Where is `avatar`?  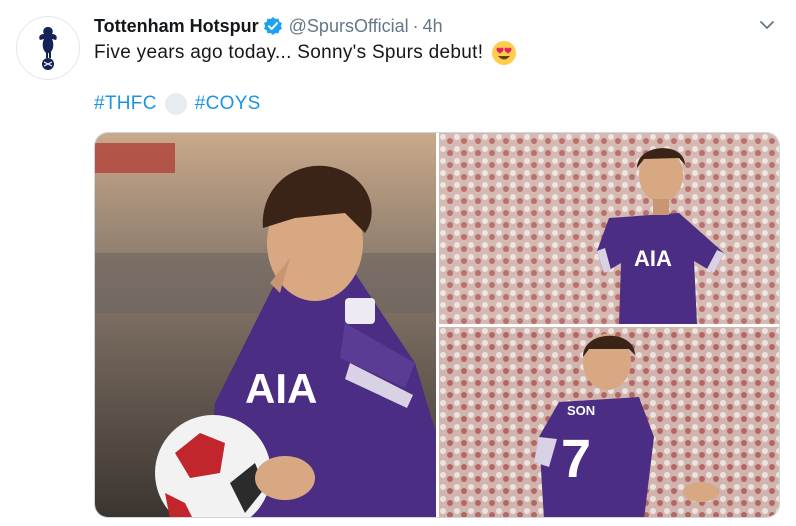
avatar is located at coordinates (48, 48).